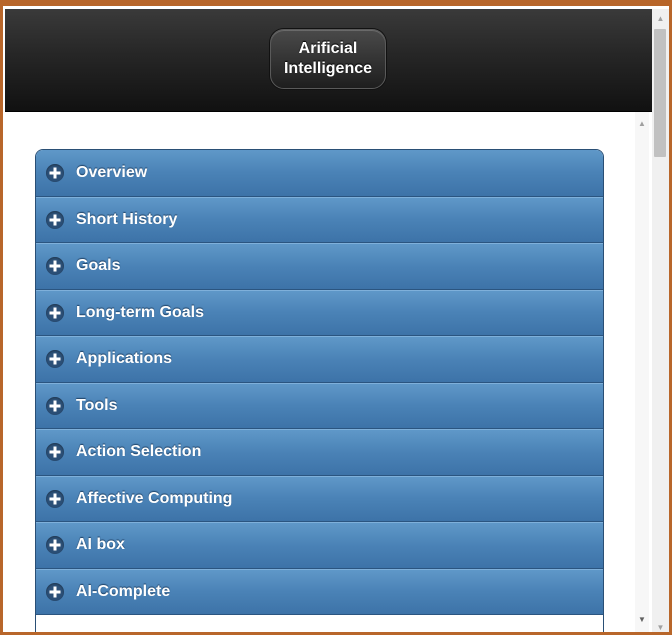 This screenshot has width=672, height=635. What do you see at coordinates (642, 621) in the screenshot?
I see `inner-scroll-down-icon: ▼` at bounding box center [642, 621].